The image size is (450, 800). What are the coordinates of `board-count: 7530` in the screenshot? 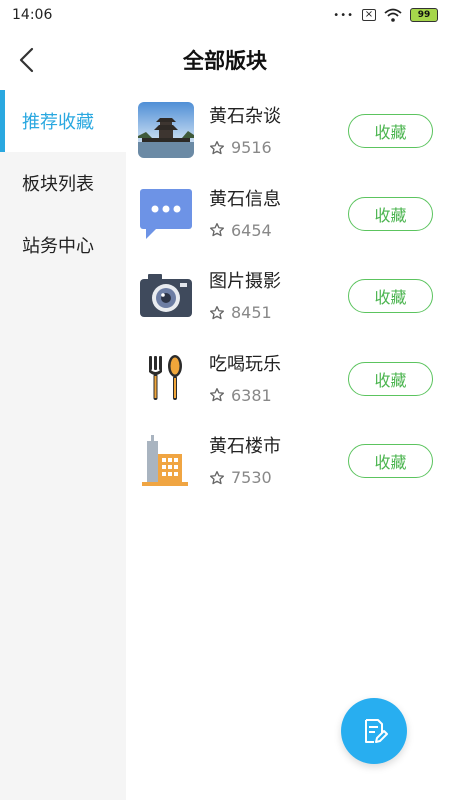 It's located at (240, 477).